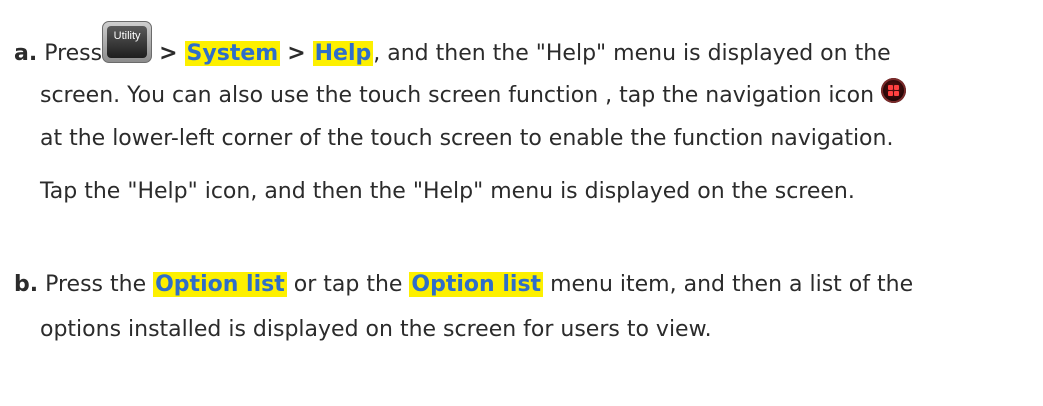 This screenshot has height=406, width=1043. I want to click on step-b-part-2: or tap the, so click(348, 284).